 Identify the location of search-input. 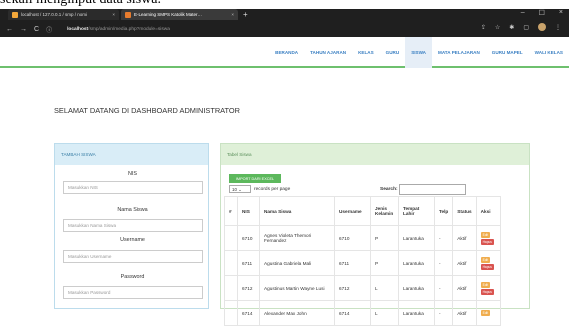
(432, 189).